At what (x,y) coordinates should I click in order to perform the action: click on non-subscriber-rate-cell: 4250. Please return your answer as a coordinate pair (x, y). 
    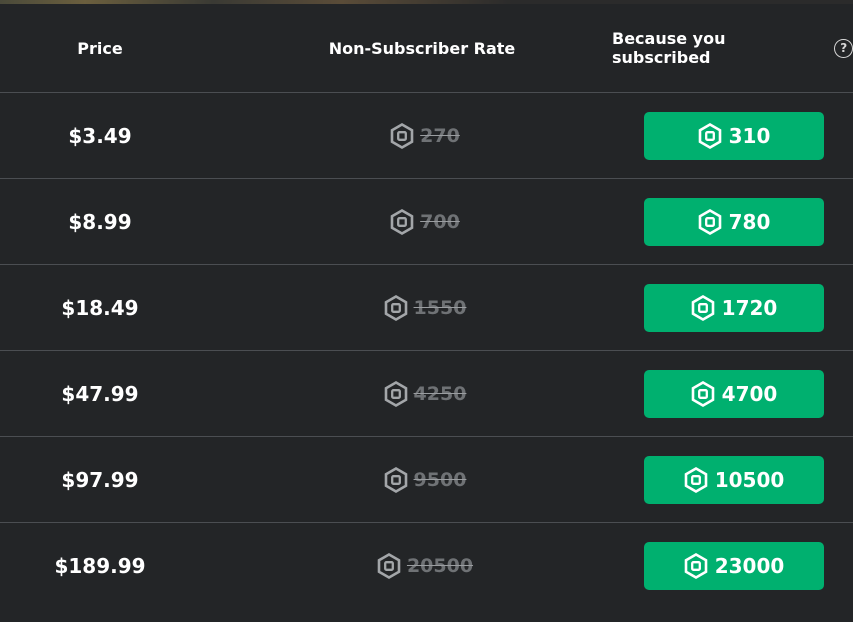
    Looking at the image, I should click on (425, 393).